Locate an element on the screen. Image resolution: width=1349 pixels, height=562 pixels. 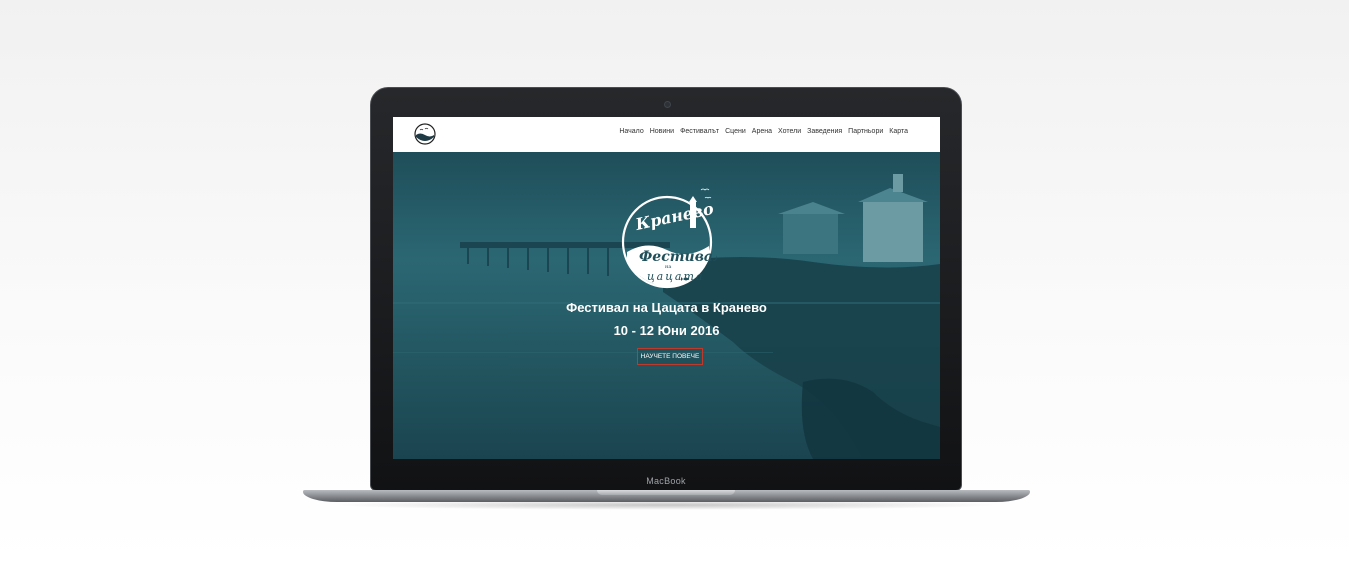
nav-item-venues: Заведения is located at coordinates (824, 131).